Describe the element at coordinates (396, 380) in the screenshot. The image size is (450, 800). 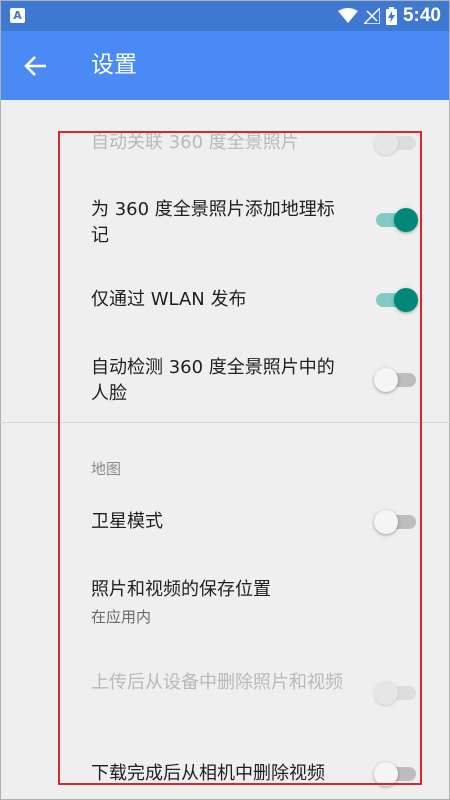
I see `face-detect-360-switch` at that location.